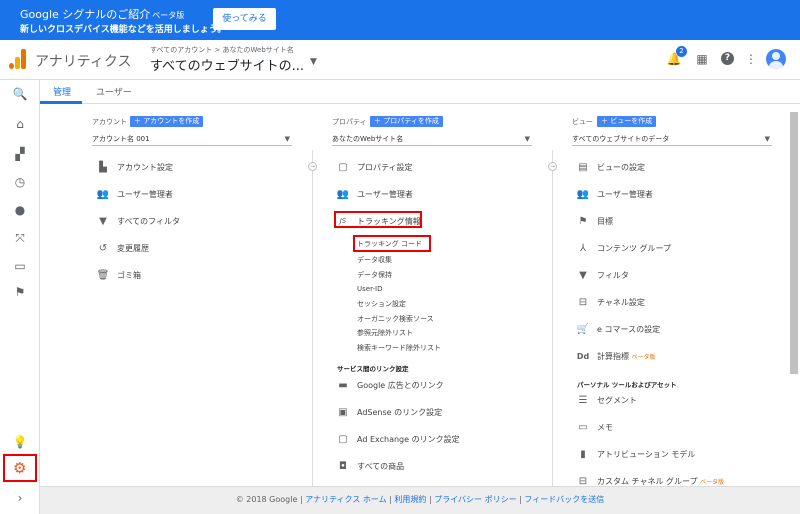 The image size is (800, 514). I want to click on comment-icon: ▭, so click(583, 427).